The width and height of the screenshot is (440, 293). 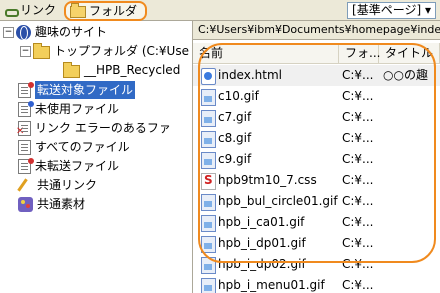 I want to click on file-name: c9.gif, so click(x=235, y=159).